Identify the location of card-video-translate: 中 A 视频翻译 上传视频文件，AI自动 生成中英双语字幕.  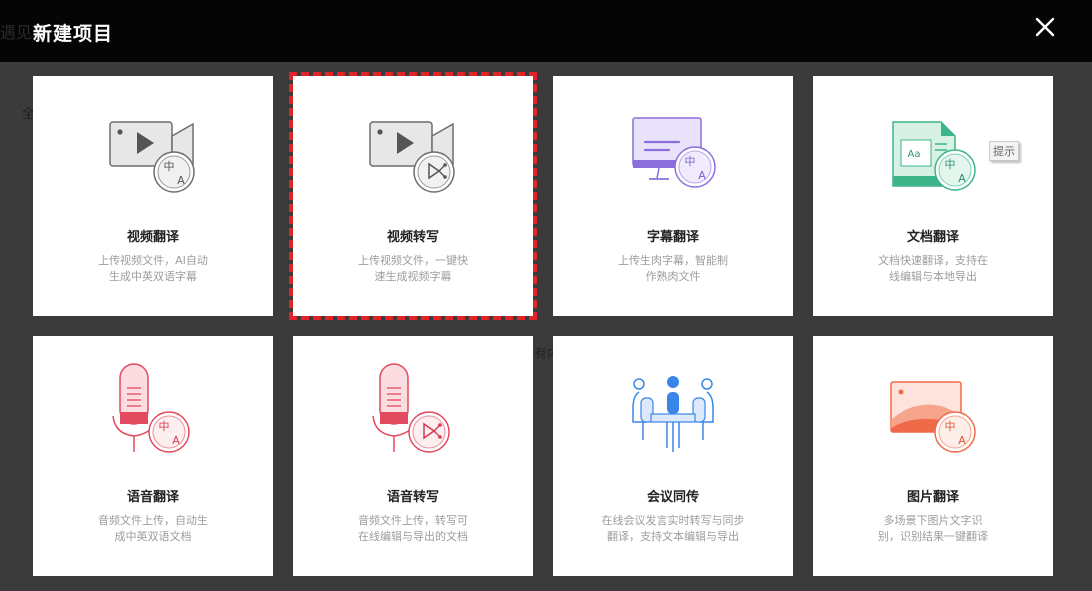
(153, 196).